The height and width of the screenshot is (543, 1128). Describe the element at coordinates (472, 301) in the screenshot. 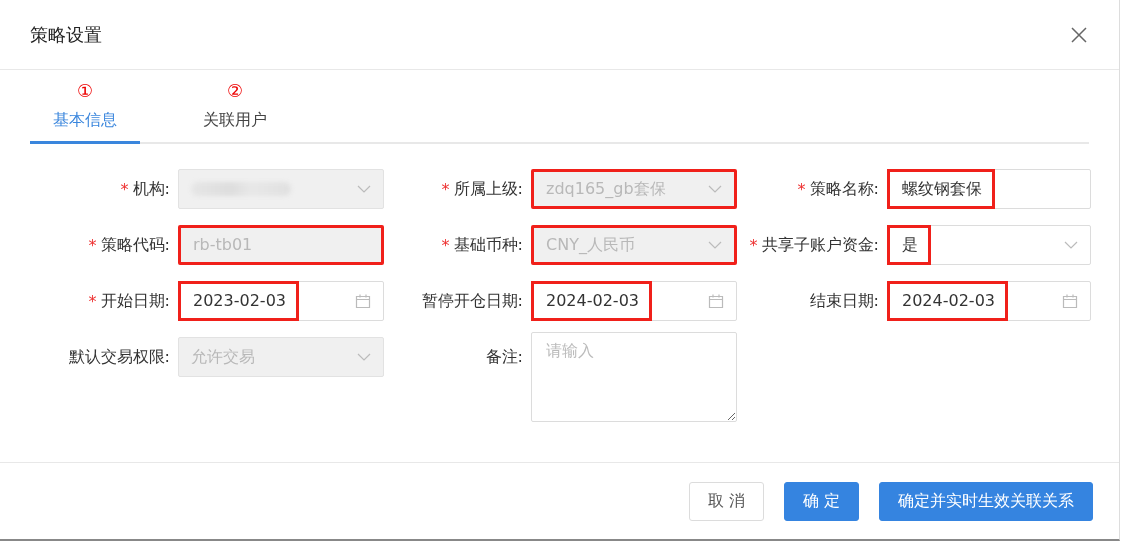

I see `field-label: 暂停开仓日期:` at that location.